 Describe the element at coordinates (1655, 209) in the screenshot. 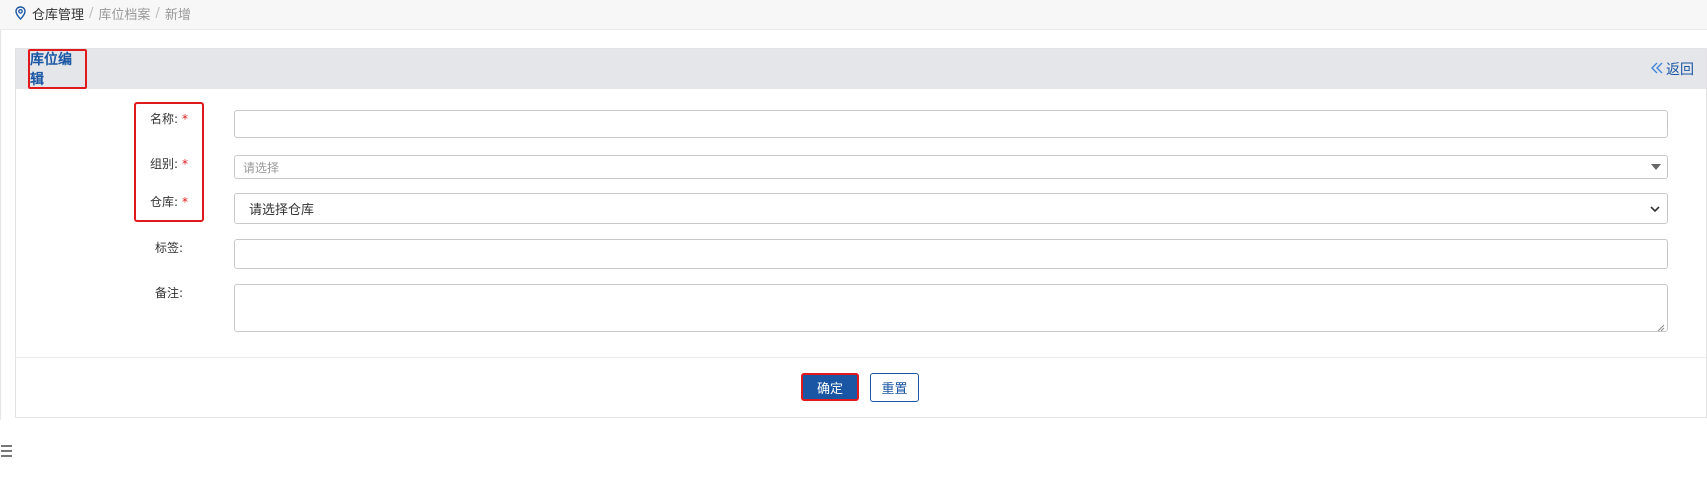

I see `chevron-down-icon` at that location.